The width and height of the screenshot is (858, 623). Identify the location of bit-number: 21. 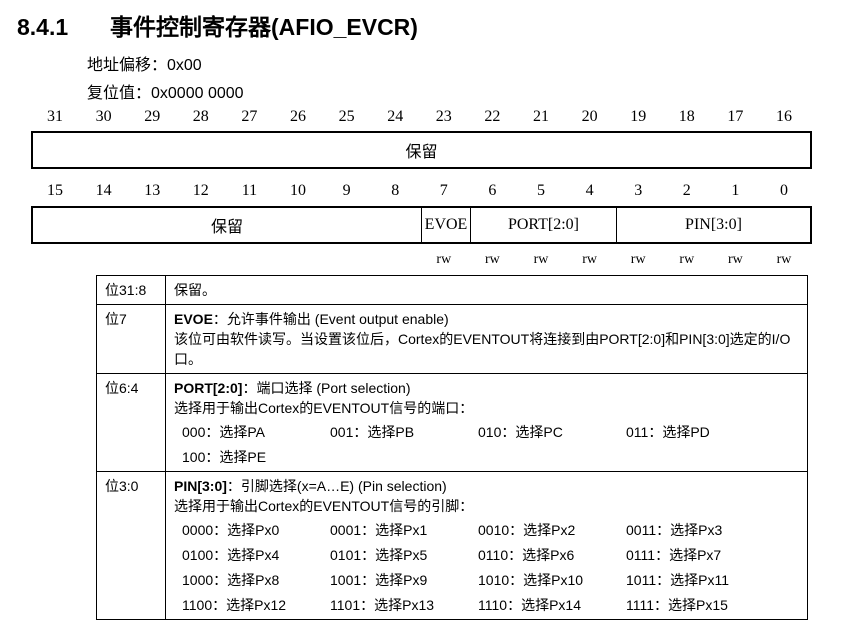
(541, 116).